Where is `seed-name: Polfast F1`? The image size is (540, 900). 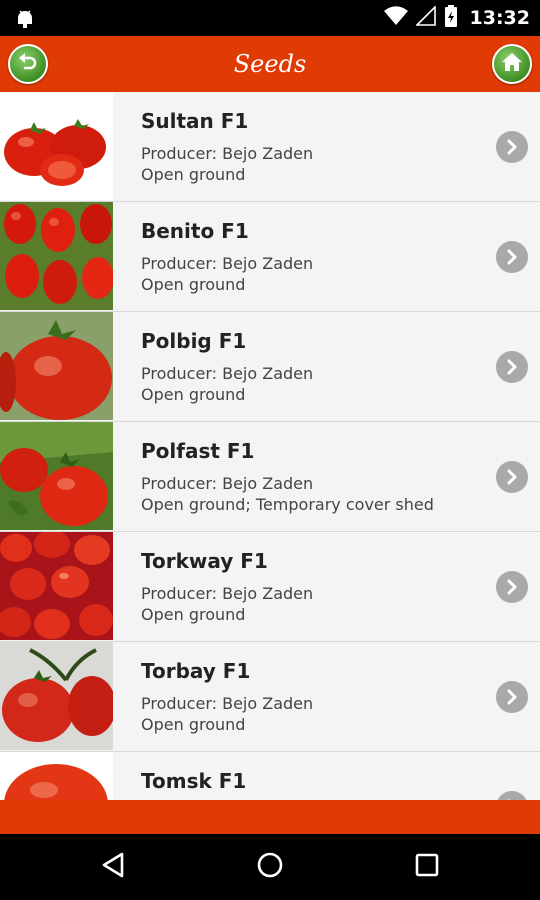
seed-name: Polfast F1 is located at coordinates (198, 451).